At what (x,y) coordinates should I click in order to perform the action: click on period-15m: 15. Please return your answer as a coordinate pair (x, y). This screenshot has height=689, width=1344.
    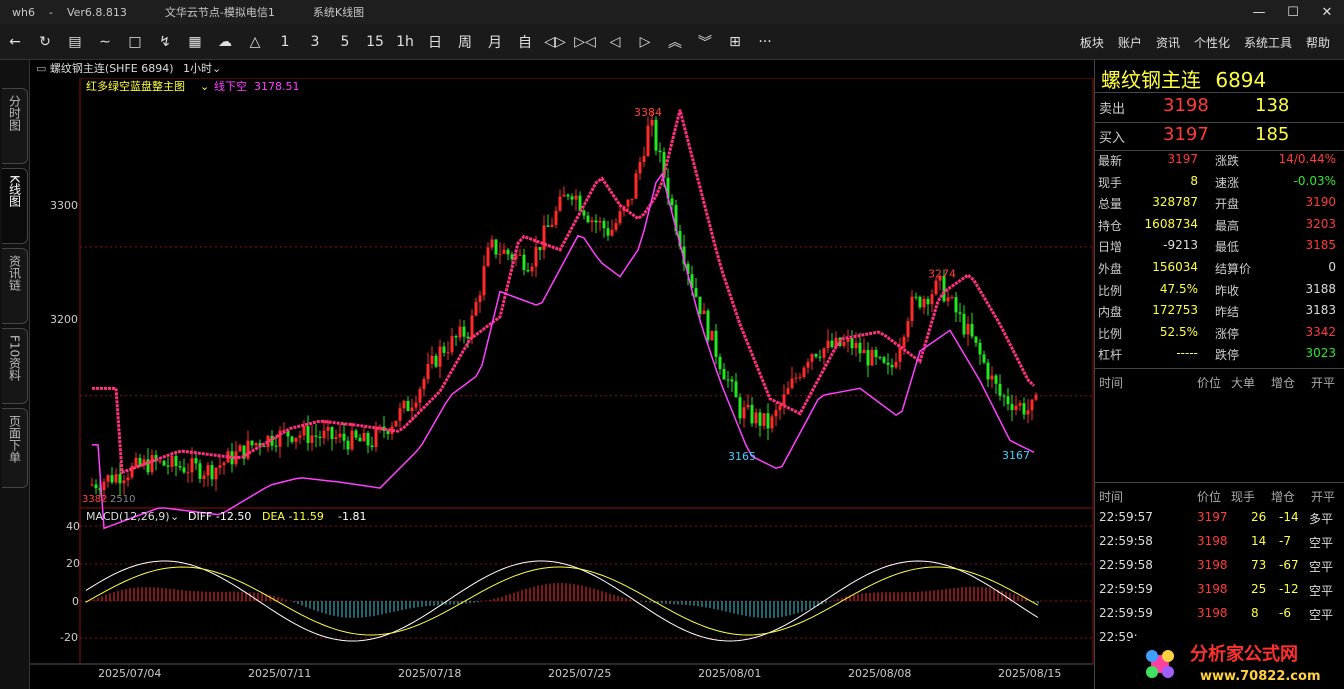
    Looking at the image, I should click on (375, 42).